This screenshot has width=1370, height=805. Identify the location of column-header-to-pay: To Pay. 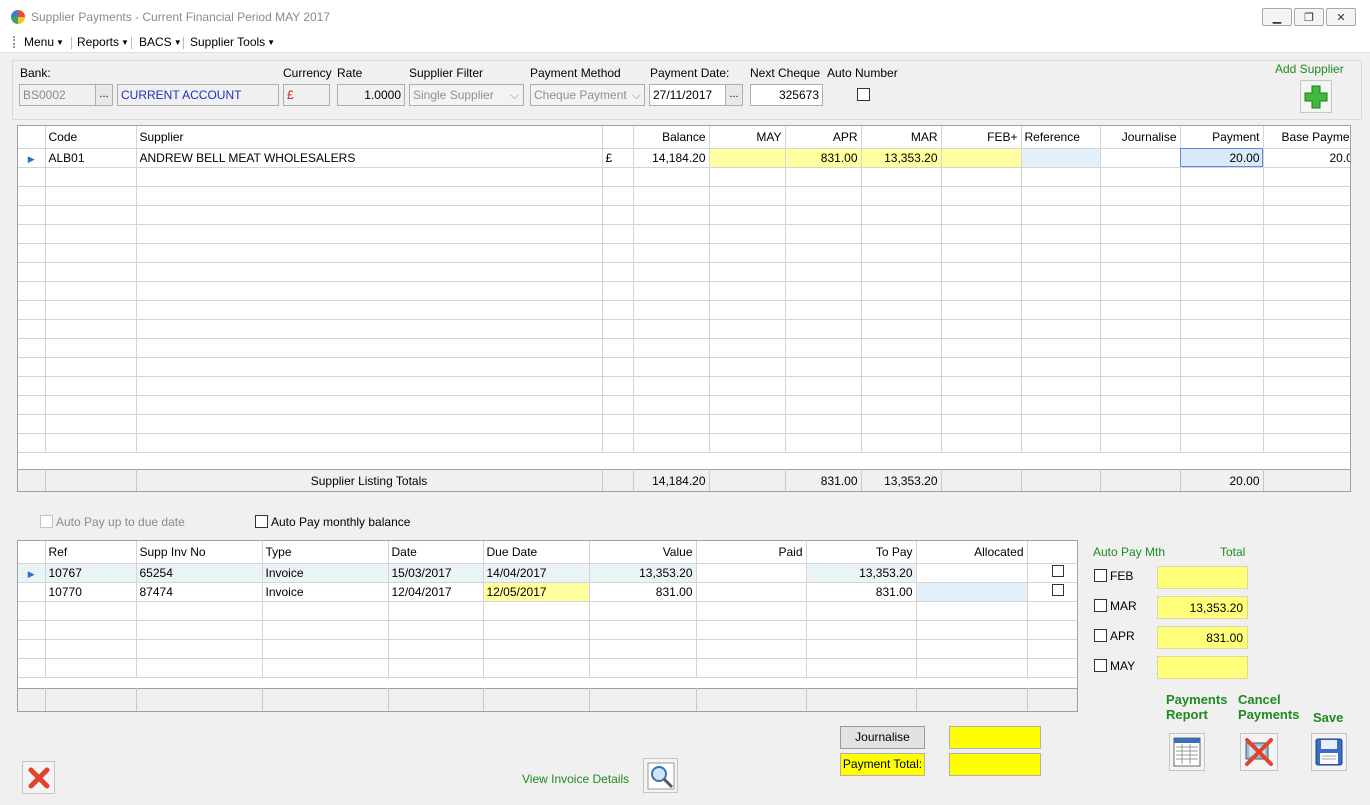
(861, 552).